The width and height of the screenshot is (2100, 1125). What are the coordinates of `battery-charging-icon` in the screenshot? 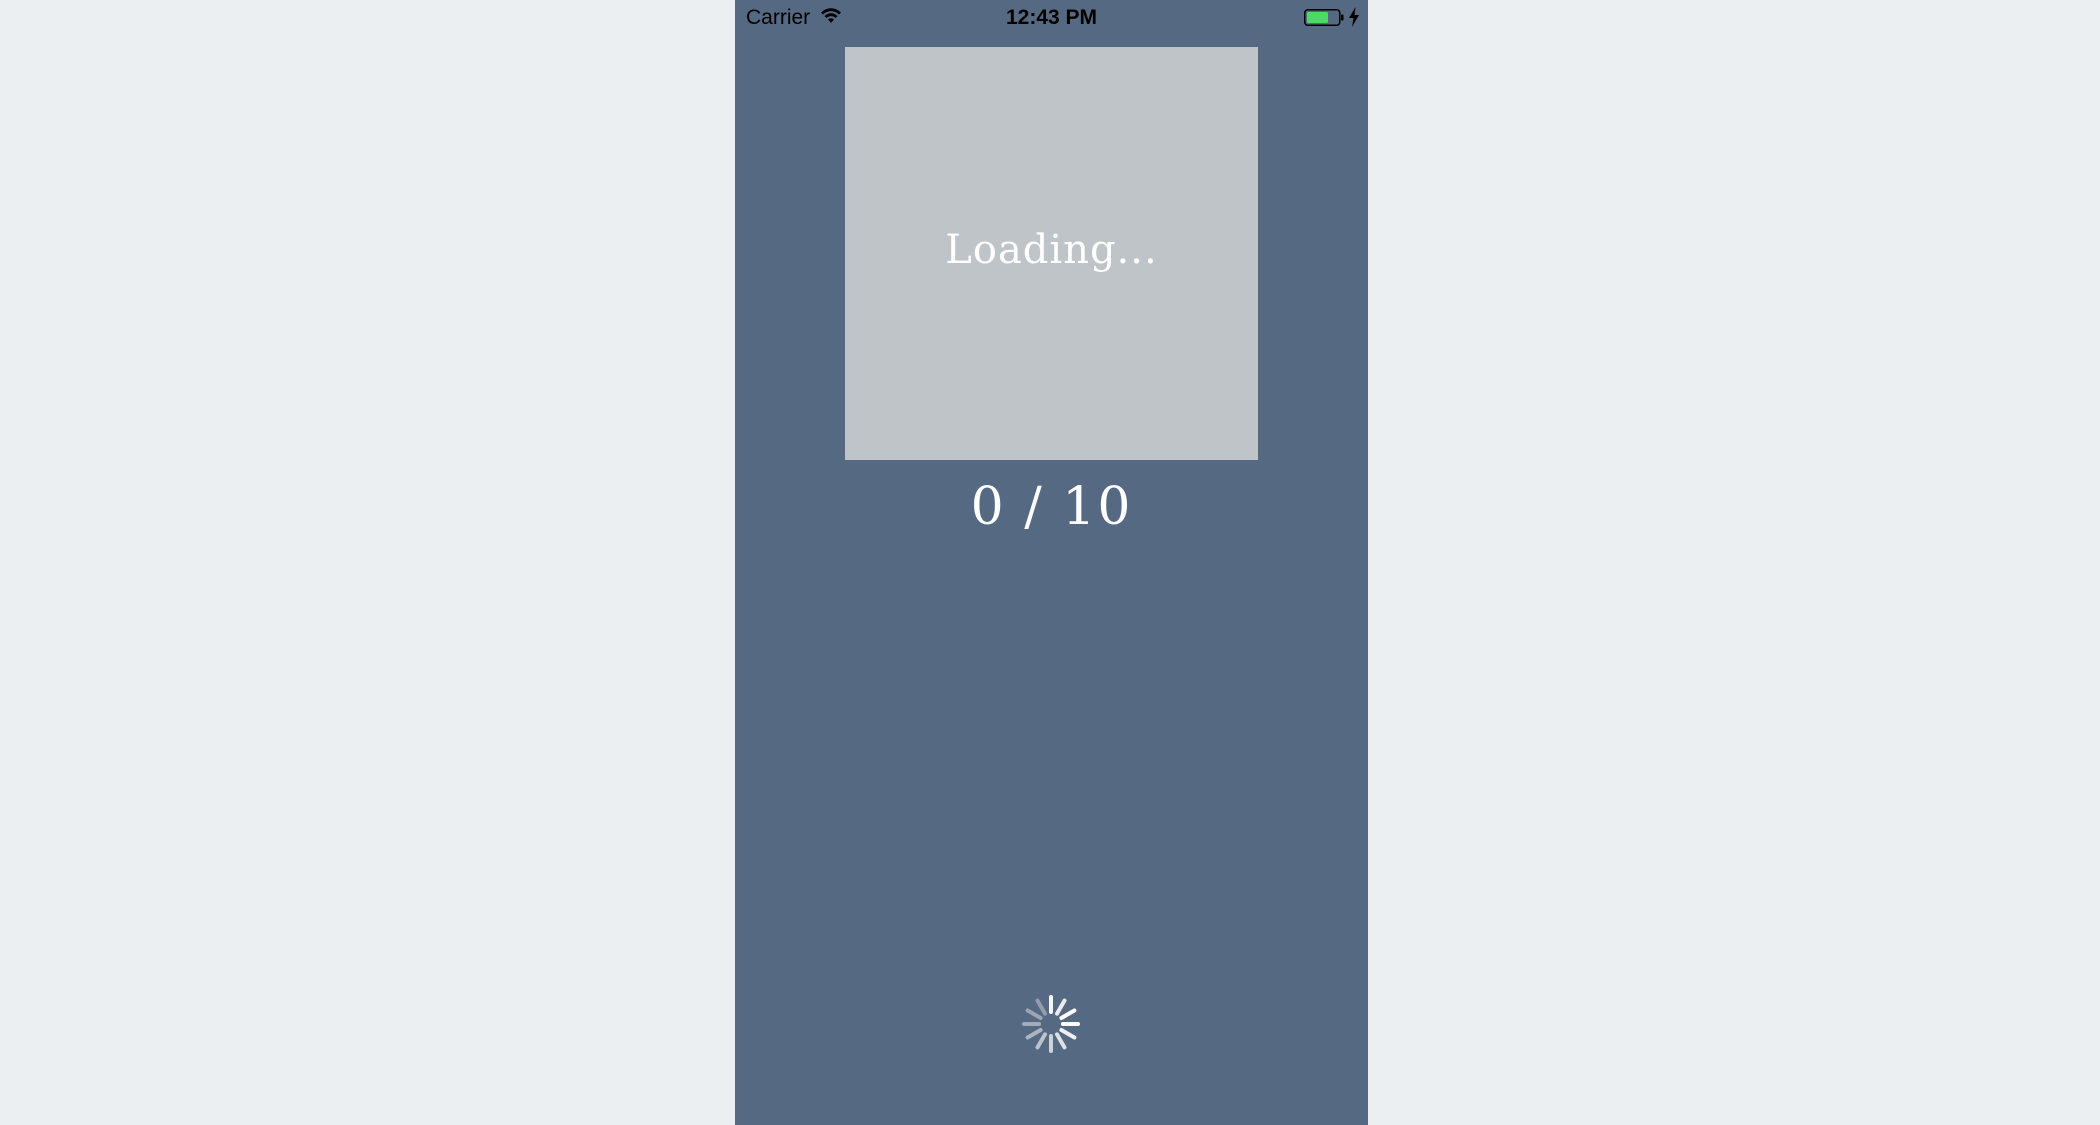 It's located at (1324, 17).